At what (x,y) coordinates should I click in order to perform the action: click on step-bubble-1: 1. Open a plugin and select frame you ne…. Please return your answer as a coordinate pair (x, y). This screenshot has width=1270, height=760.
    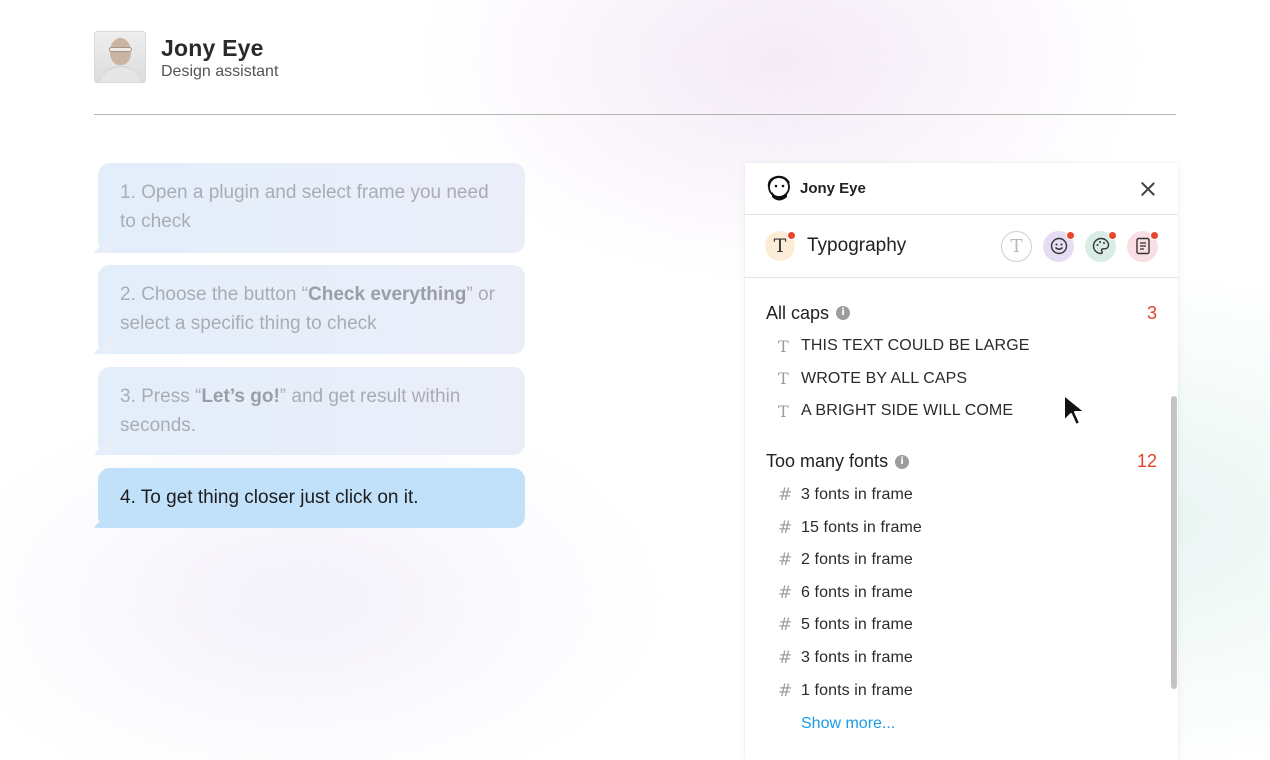
    Looking at the image, I should click on (311, 208).